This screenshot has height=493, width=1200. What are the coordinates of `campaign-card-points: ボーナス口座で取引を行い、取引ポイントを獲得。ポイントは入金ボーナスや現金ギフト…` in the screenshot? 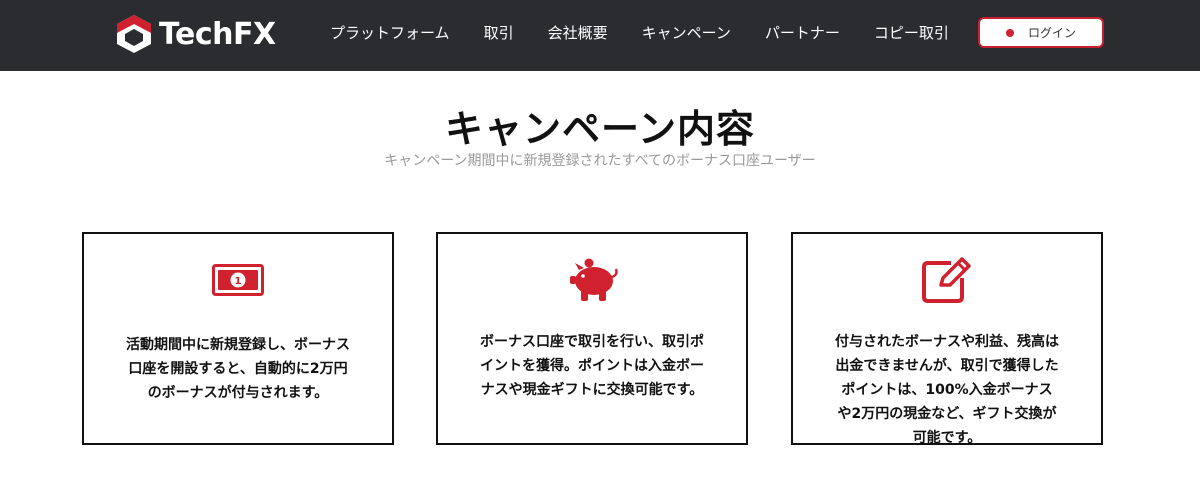 It's located at (592, 338).